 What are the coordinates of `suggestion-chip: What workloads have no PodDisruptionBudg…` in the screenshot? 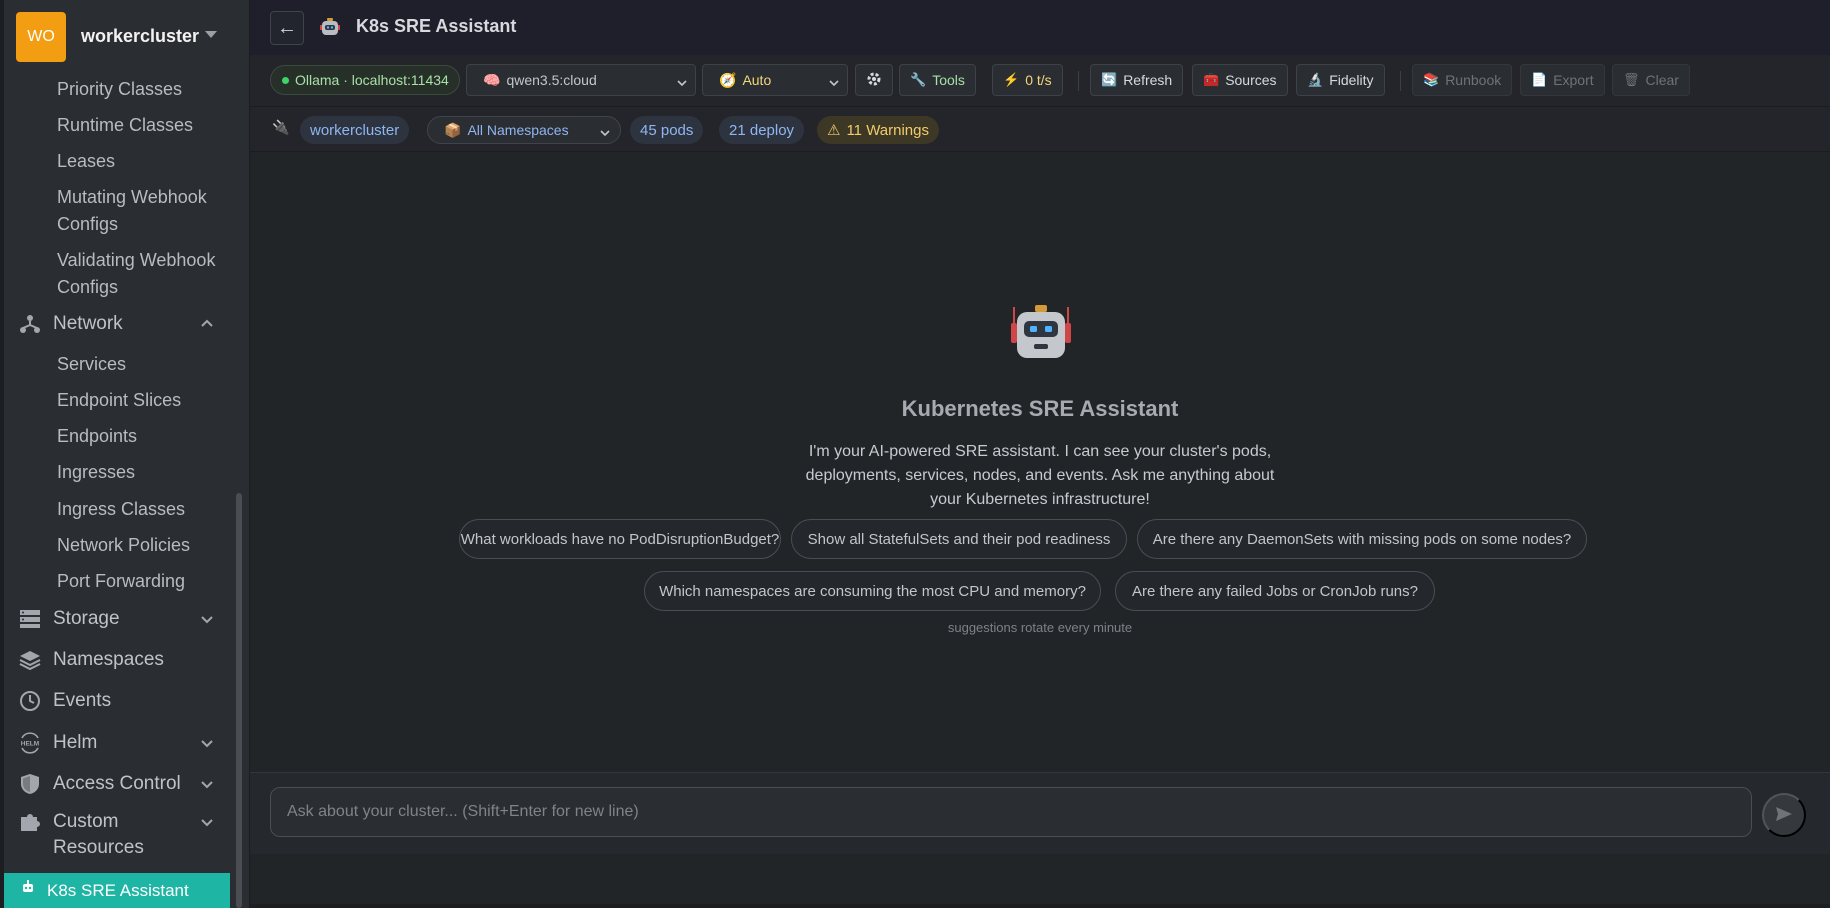 It's located at (620, 539).